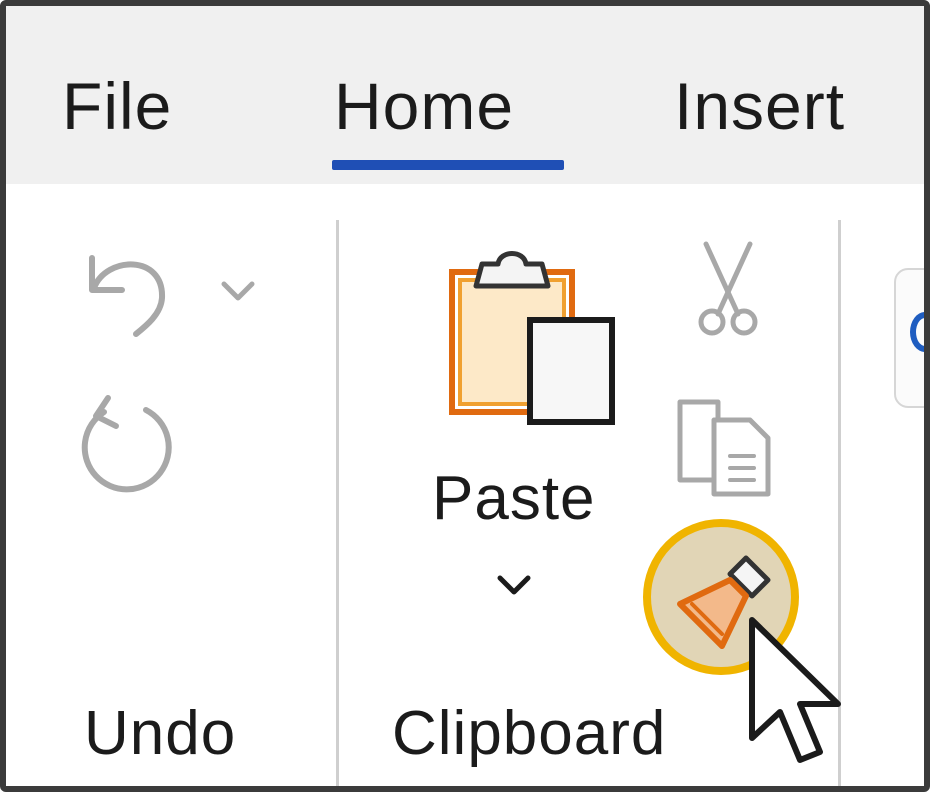  What do you see at coordinates (126, 446) in the screenshot?
I see `redo-icon` at bounding box center [126, 446].